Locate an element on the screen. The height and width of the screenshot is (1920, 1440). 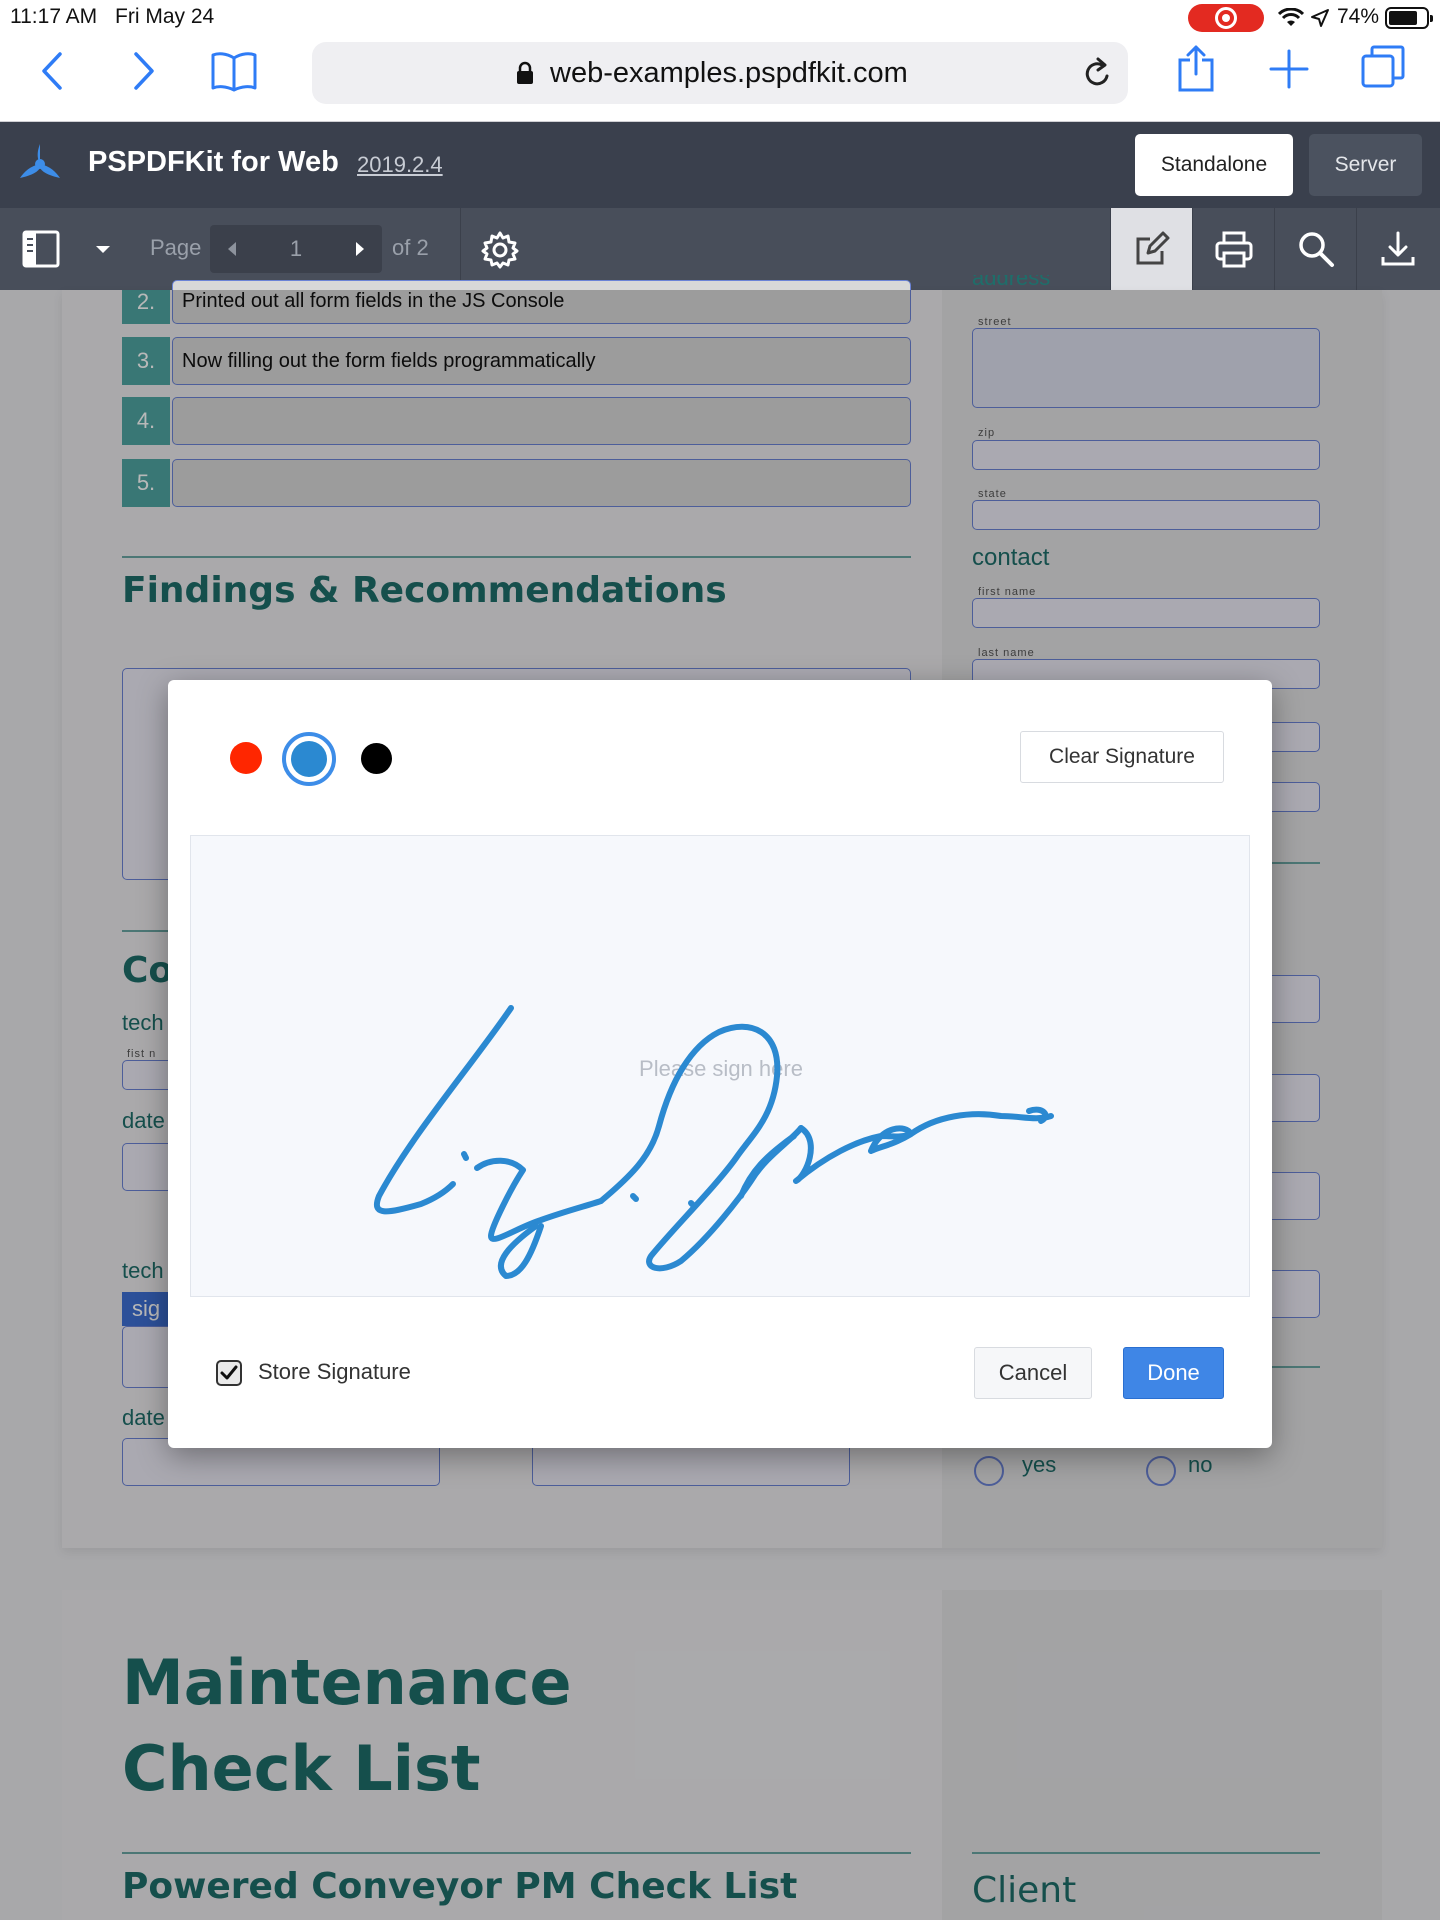
status-date: Fri May 24 is located at coordinates (165, 16).